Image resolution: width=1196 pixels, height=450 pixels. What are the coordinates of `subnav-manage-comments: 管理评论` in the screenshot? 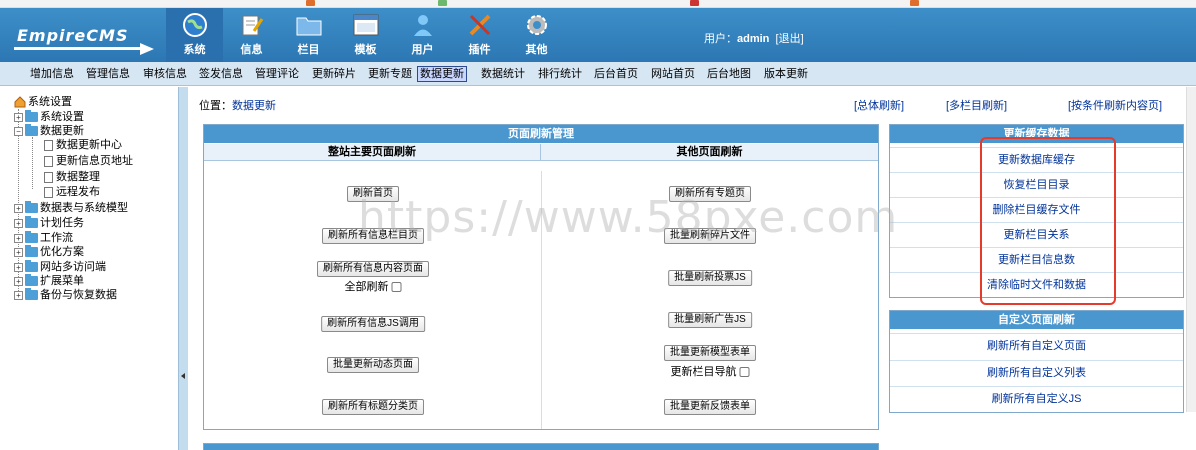 It's located at (277, 74).